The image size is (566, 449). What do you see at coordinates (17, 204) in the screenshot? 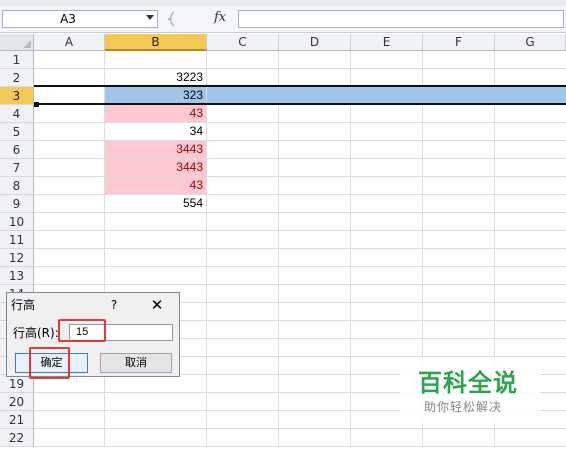
I see `row-header-9: 9` at bounding box center [17, 204].